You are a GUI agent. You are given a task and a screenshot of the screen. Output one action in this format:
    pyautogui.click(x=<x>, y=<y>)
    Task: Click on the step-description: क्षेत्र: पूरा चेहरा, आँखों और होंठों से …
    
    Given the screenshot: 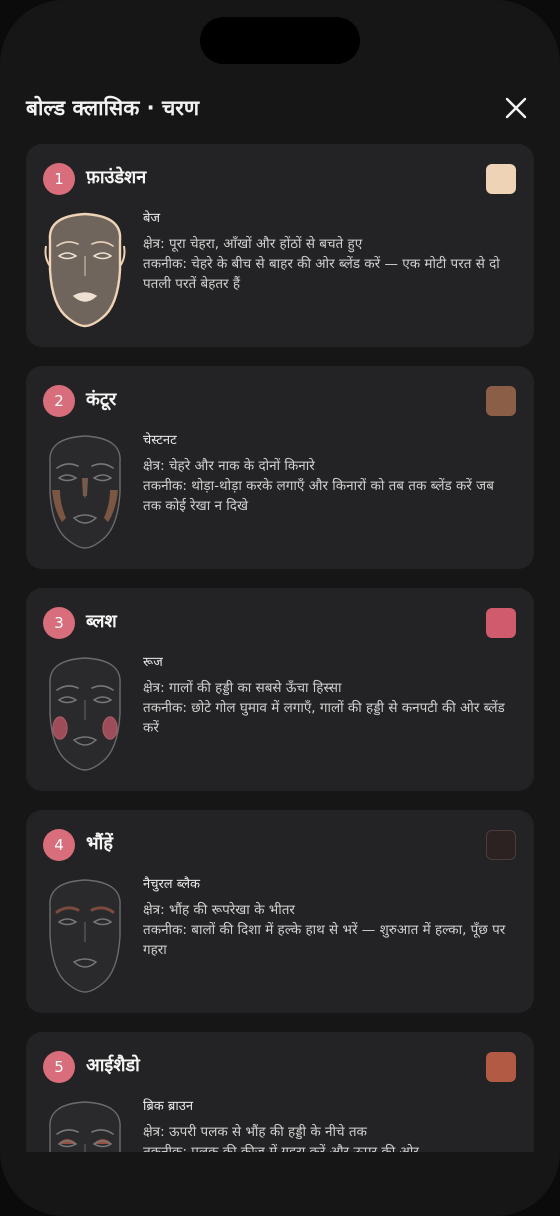 What is the action you would take?
    pyautogui.click(x=326, y=264)
    